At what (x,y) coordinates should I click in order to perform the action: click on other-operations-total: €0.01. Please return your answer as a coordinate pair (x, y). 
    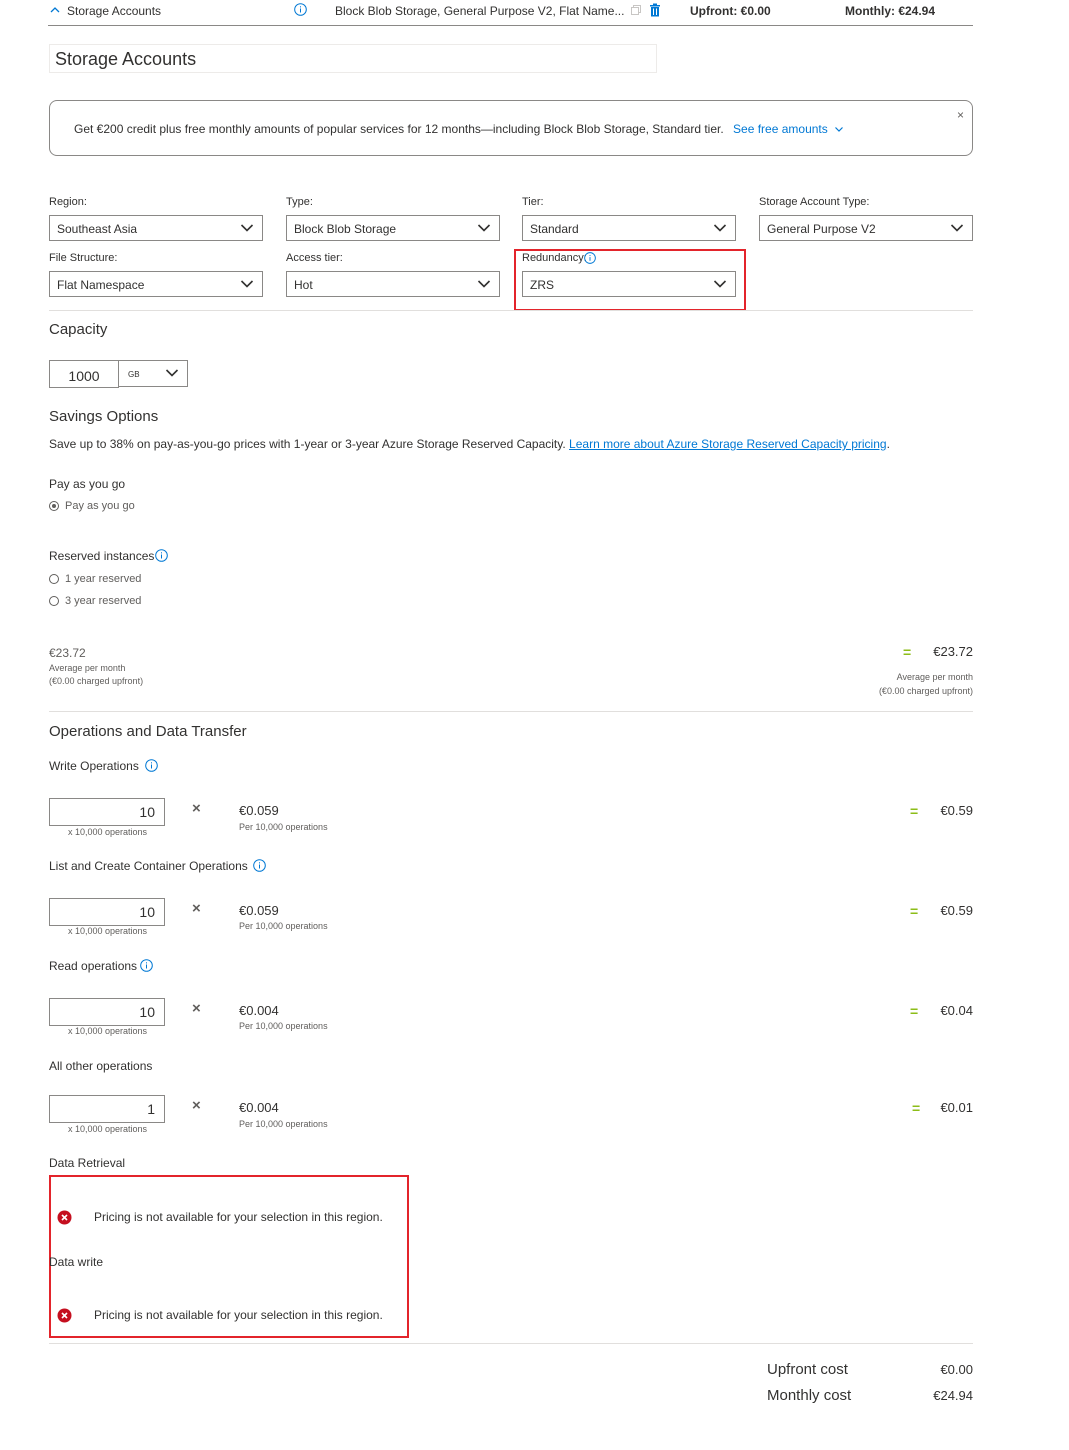
    Looking at the image, I should click on (956, 1107).